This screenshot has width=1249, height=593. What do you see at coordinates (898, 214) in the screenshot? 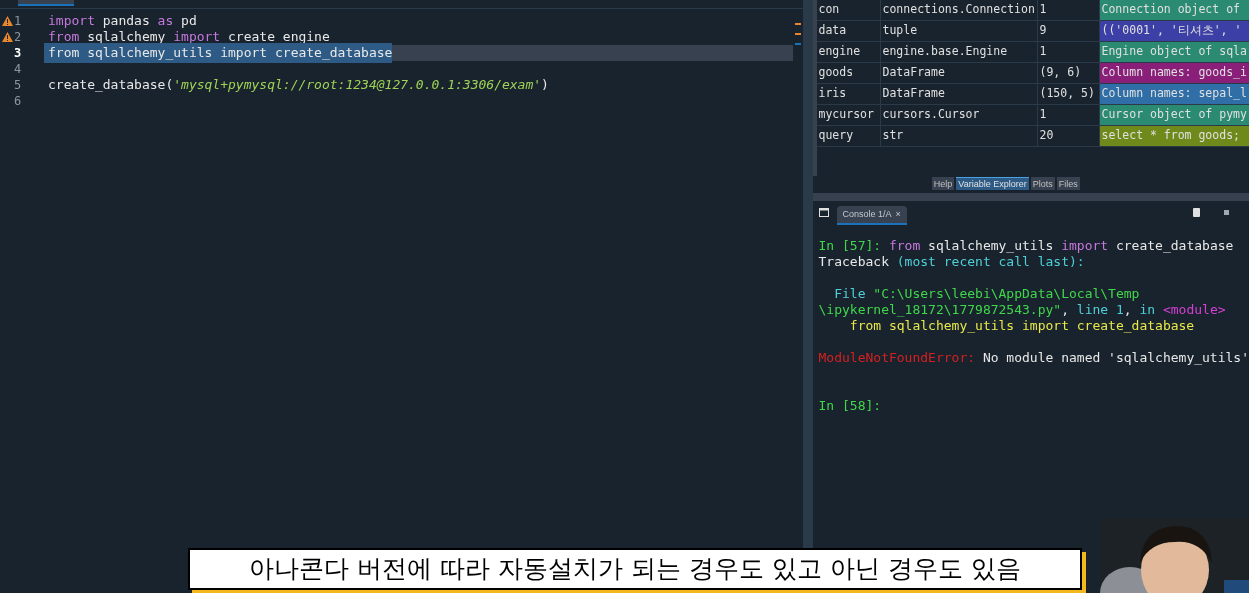
I see `close-icon: ×` at bounding box center [898, 214].